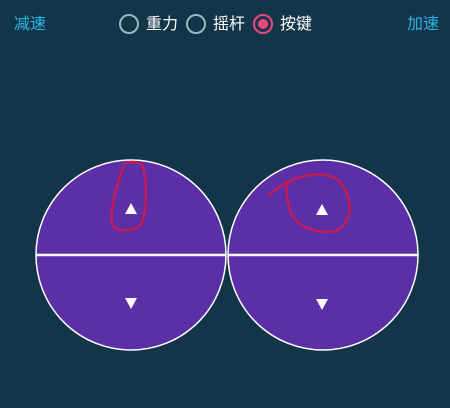 This screenshot has width=450, height=408. I want to click on decelerate-button: 减速, so click(30, 24).